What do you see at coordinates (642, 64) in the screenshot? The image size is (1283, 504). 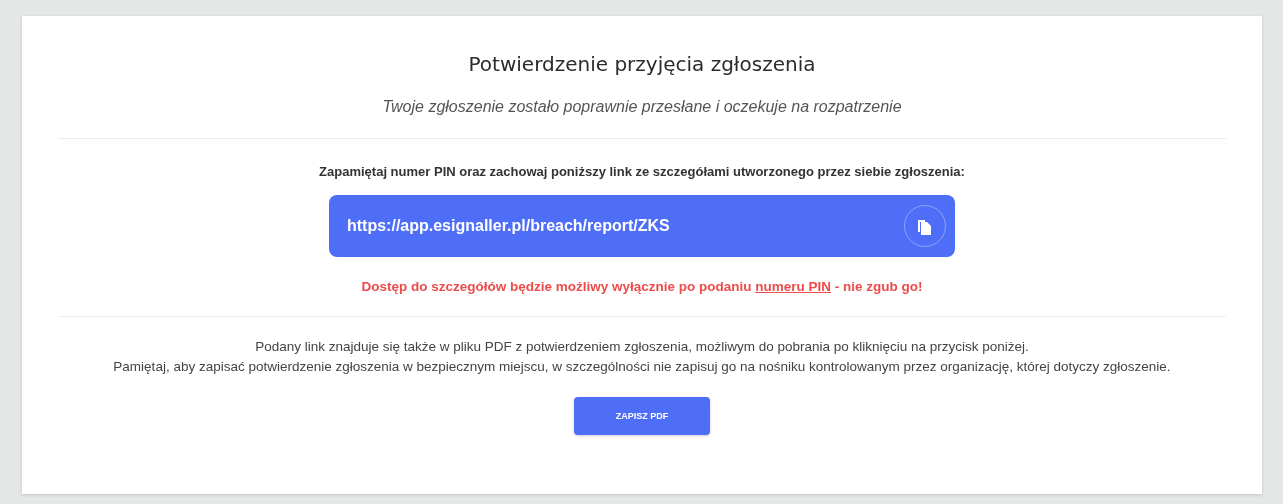 I see `page-title: Potwierdzenie przyjęcia zgłoszenia` at bounding box center [642, 64].